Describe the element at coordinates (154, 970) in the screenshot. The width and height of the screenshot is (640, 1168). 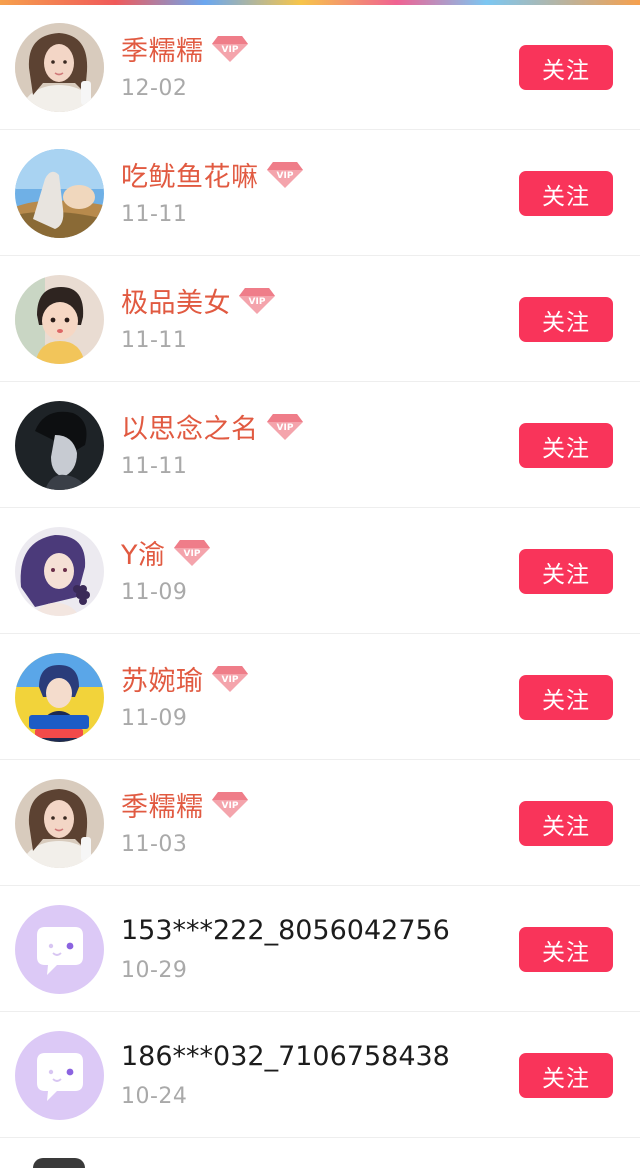
I see `follow-date: 10-29` at that location.